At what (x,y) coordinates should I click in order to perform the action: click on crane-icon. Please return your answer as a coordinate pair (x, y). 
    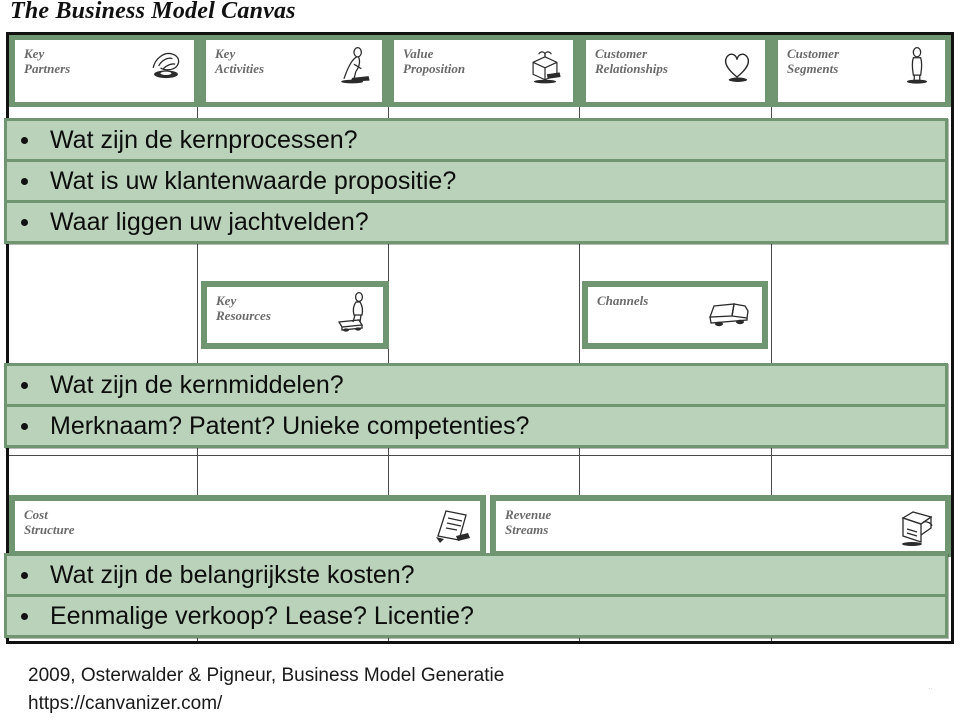
    Looking at the image, I should click on (353, 313).